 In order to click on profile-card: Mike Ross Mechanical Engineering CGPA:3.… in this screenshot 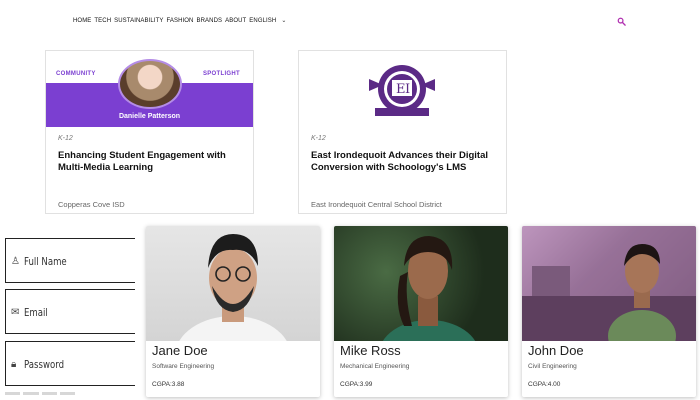, I will do `click(421, 311)`.